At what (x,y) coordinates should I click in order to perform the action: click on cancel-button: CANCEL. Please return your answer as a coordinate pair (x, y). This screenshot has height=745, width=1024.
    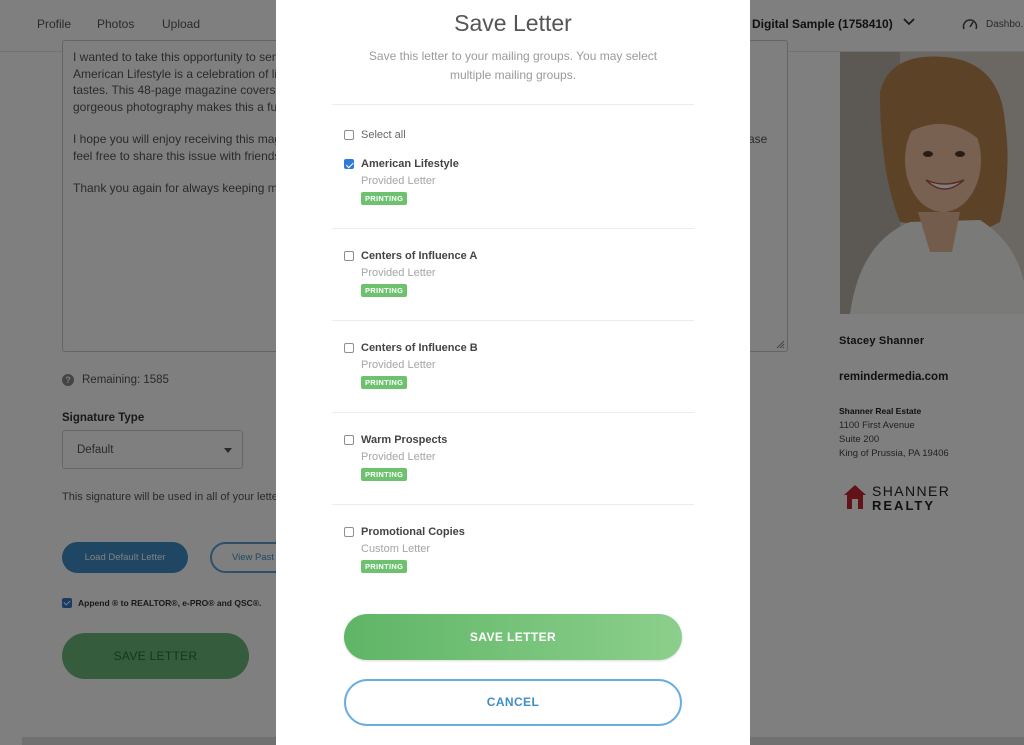
    Looking at the image, I should click on (513, 702).